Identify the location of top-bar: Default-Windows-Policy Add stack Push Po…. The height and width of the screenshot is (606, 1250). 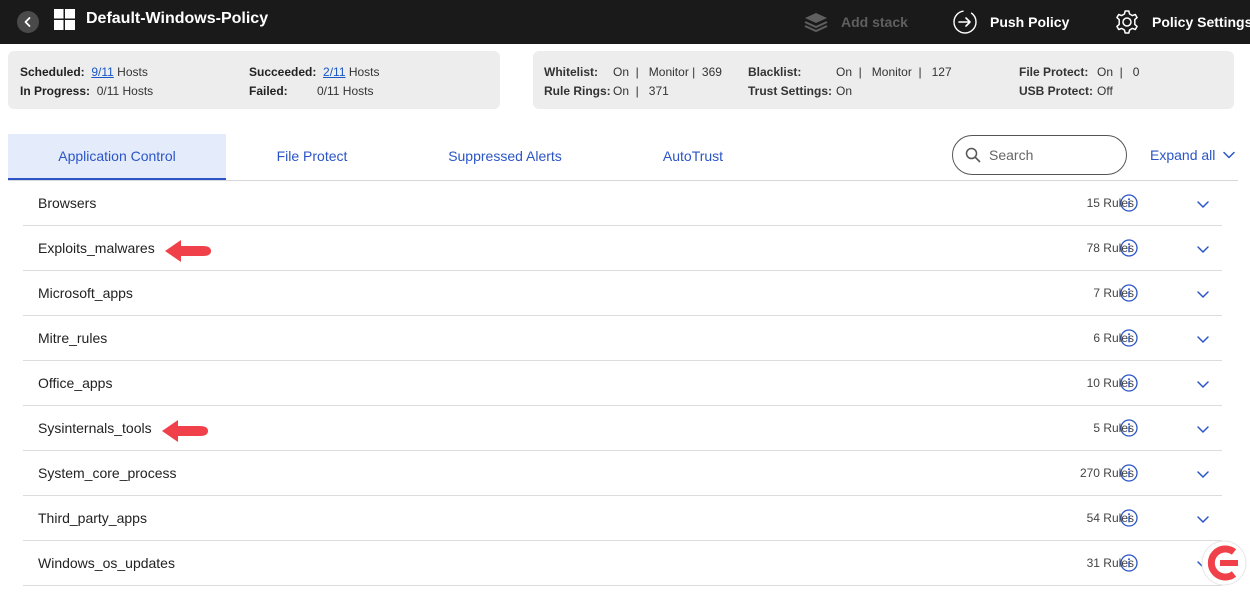
(625, 22).